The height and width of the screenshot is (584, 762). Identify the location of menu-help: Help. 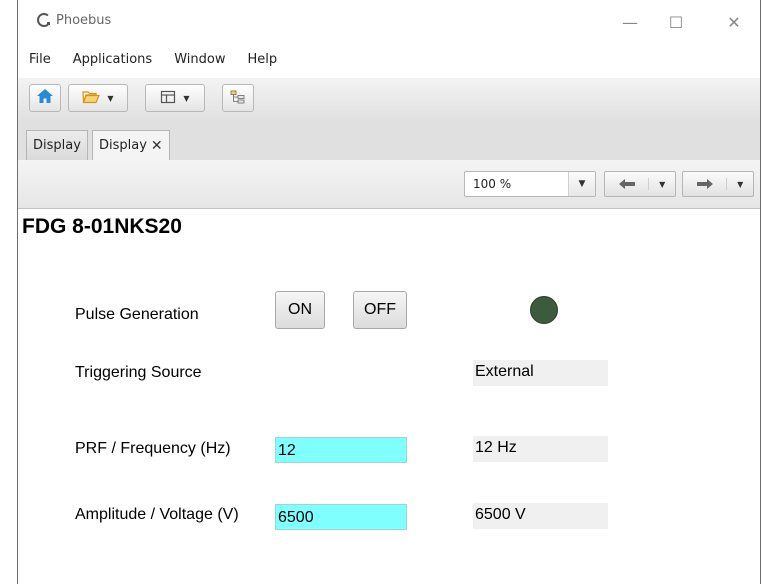
(262, 60).